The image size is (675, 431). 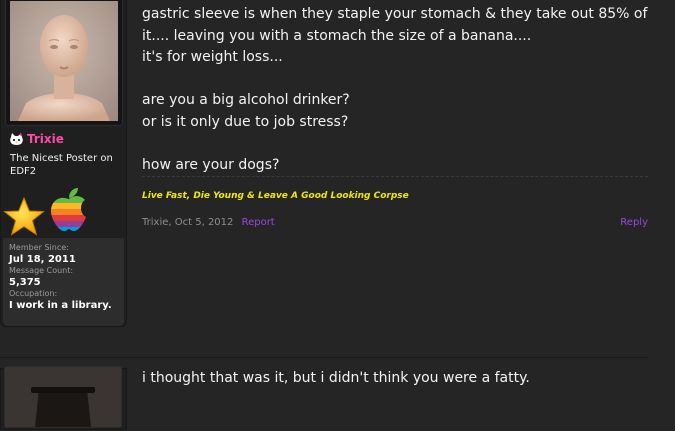 I want to click on occupation-value: I work in a library., so click(x=60, y=305).